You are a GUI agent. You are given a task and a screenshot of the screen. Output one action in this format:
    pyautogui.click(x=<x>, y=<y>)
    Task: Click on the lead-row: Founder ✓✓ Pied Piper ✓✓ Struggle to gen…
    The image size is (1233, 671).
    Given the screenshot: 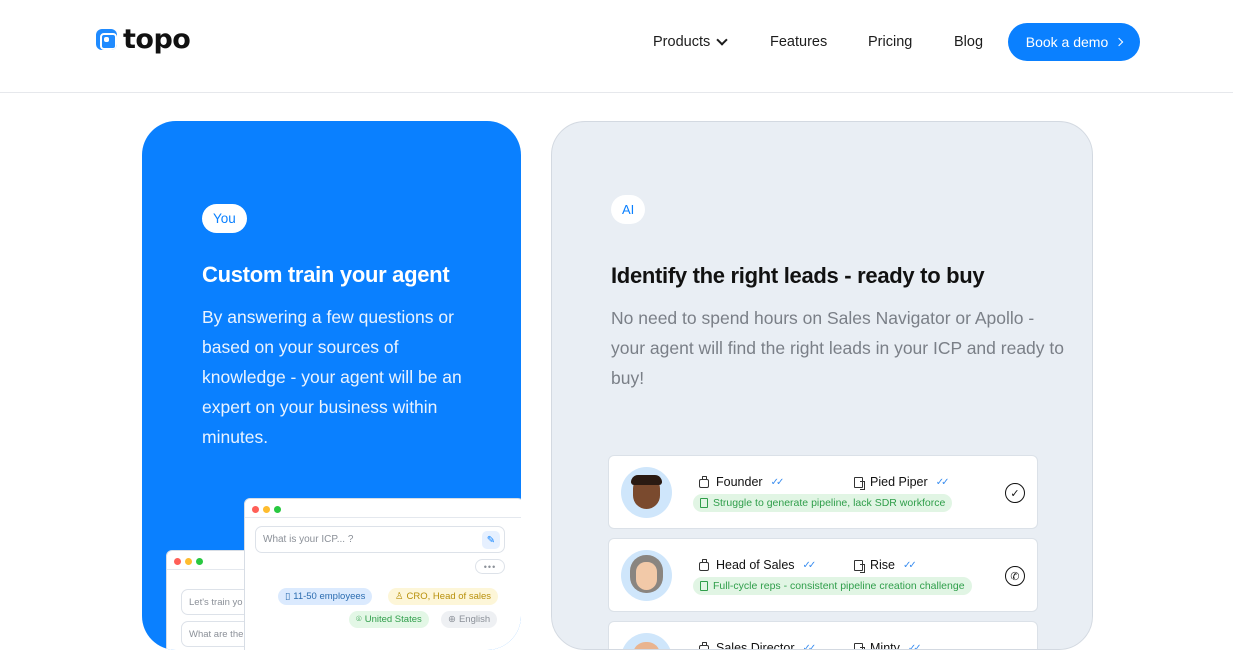 What is the action you would take?
    pyautogui.click(x=823, y=492)
    